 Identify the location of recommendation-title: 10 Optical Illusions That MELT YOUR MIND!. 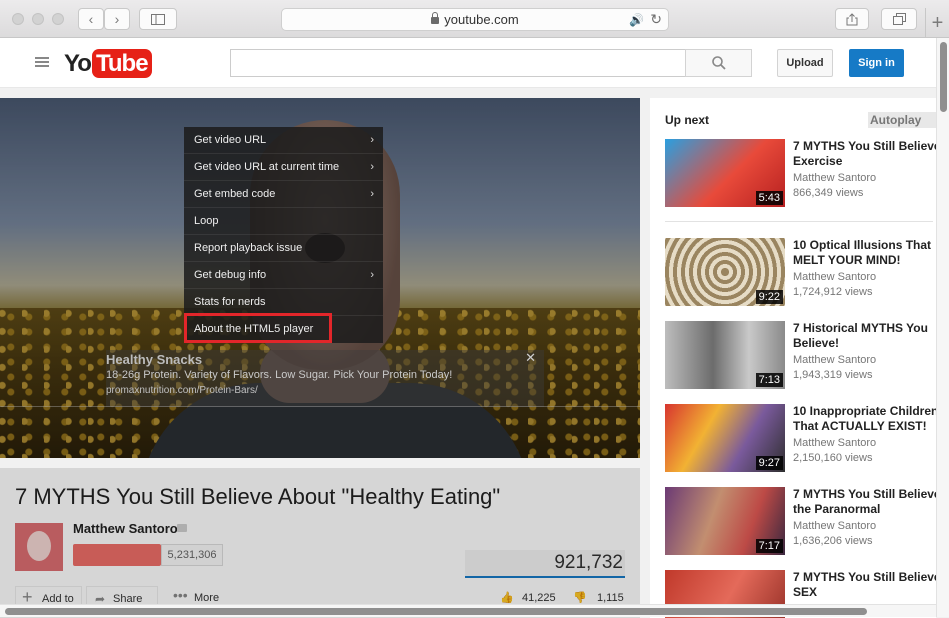
(864, 253).